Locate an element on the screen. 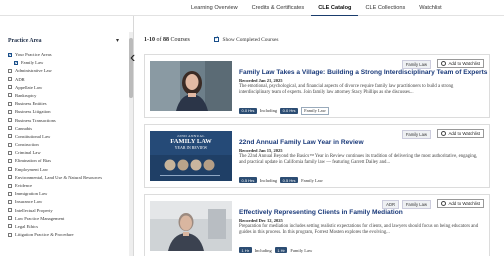 Image resolution: width=504 pixels, height=256 pixels. practice-area-label: Cannabis is located at coordinates (24, 128).